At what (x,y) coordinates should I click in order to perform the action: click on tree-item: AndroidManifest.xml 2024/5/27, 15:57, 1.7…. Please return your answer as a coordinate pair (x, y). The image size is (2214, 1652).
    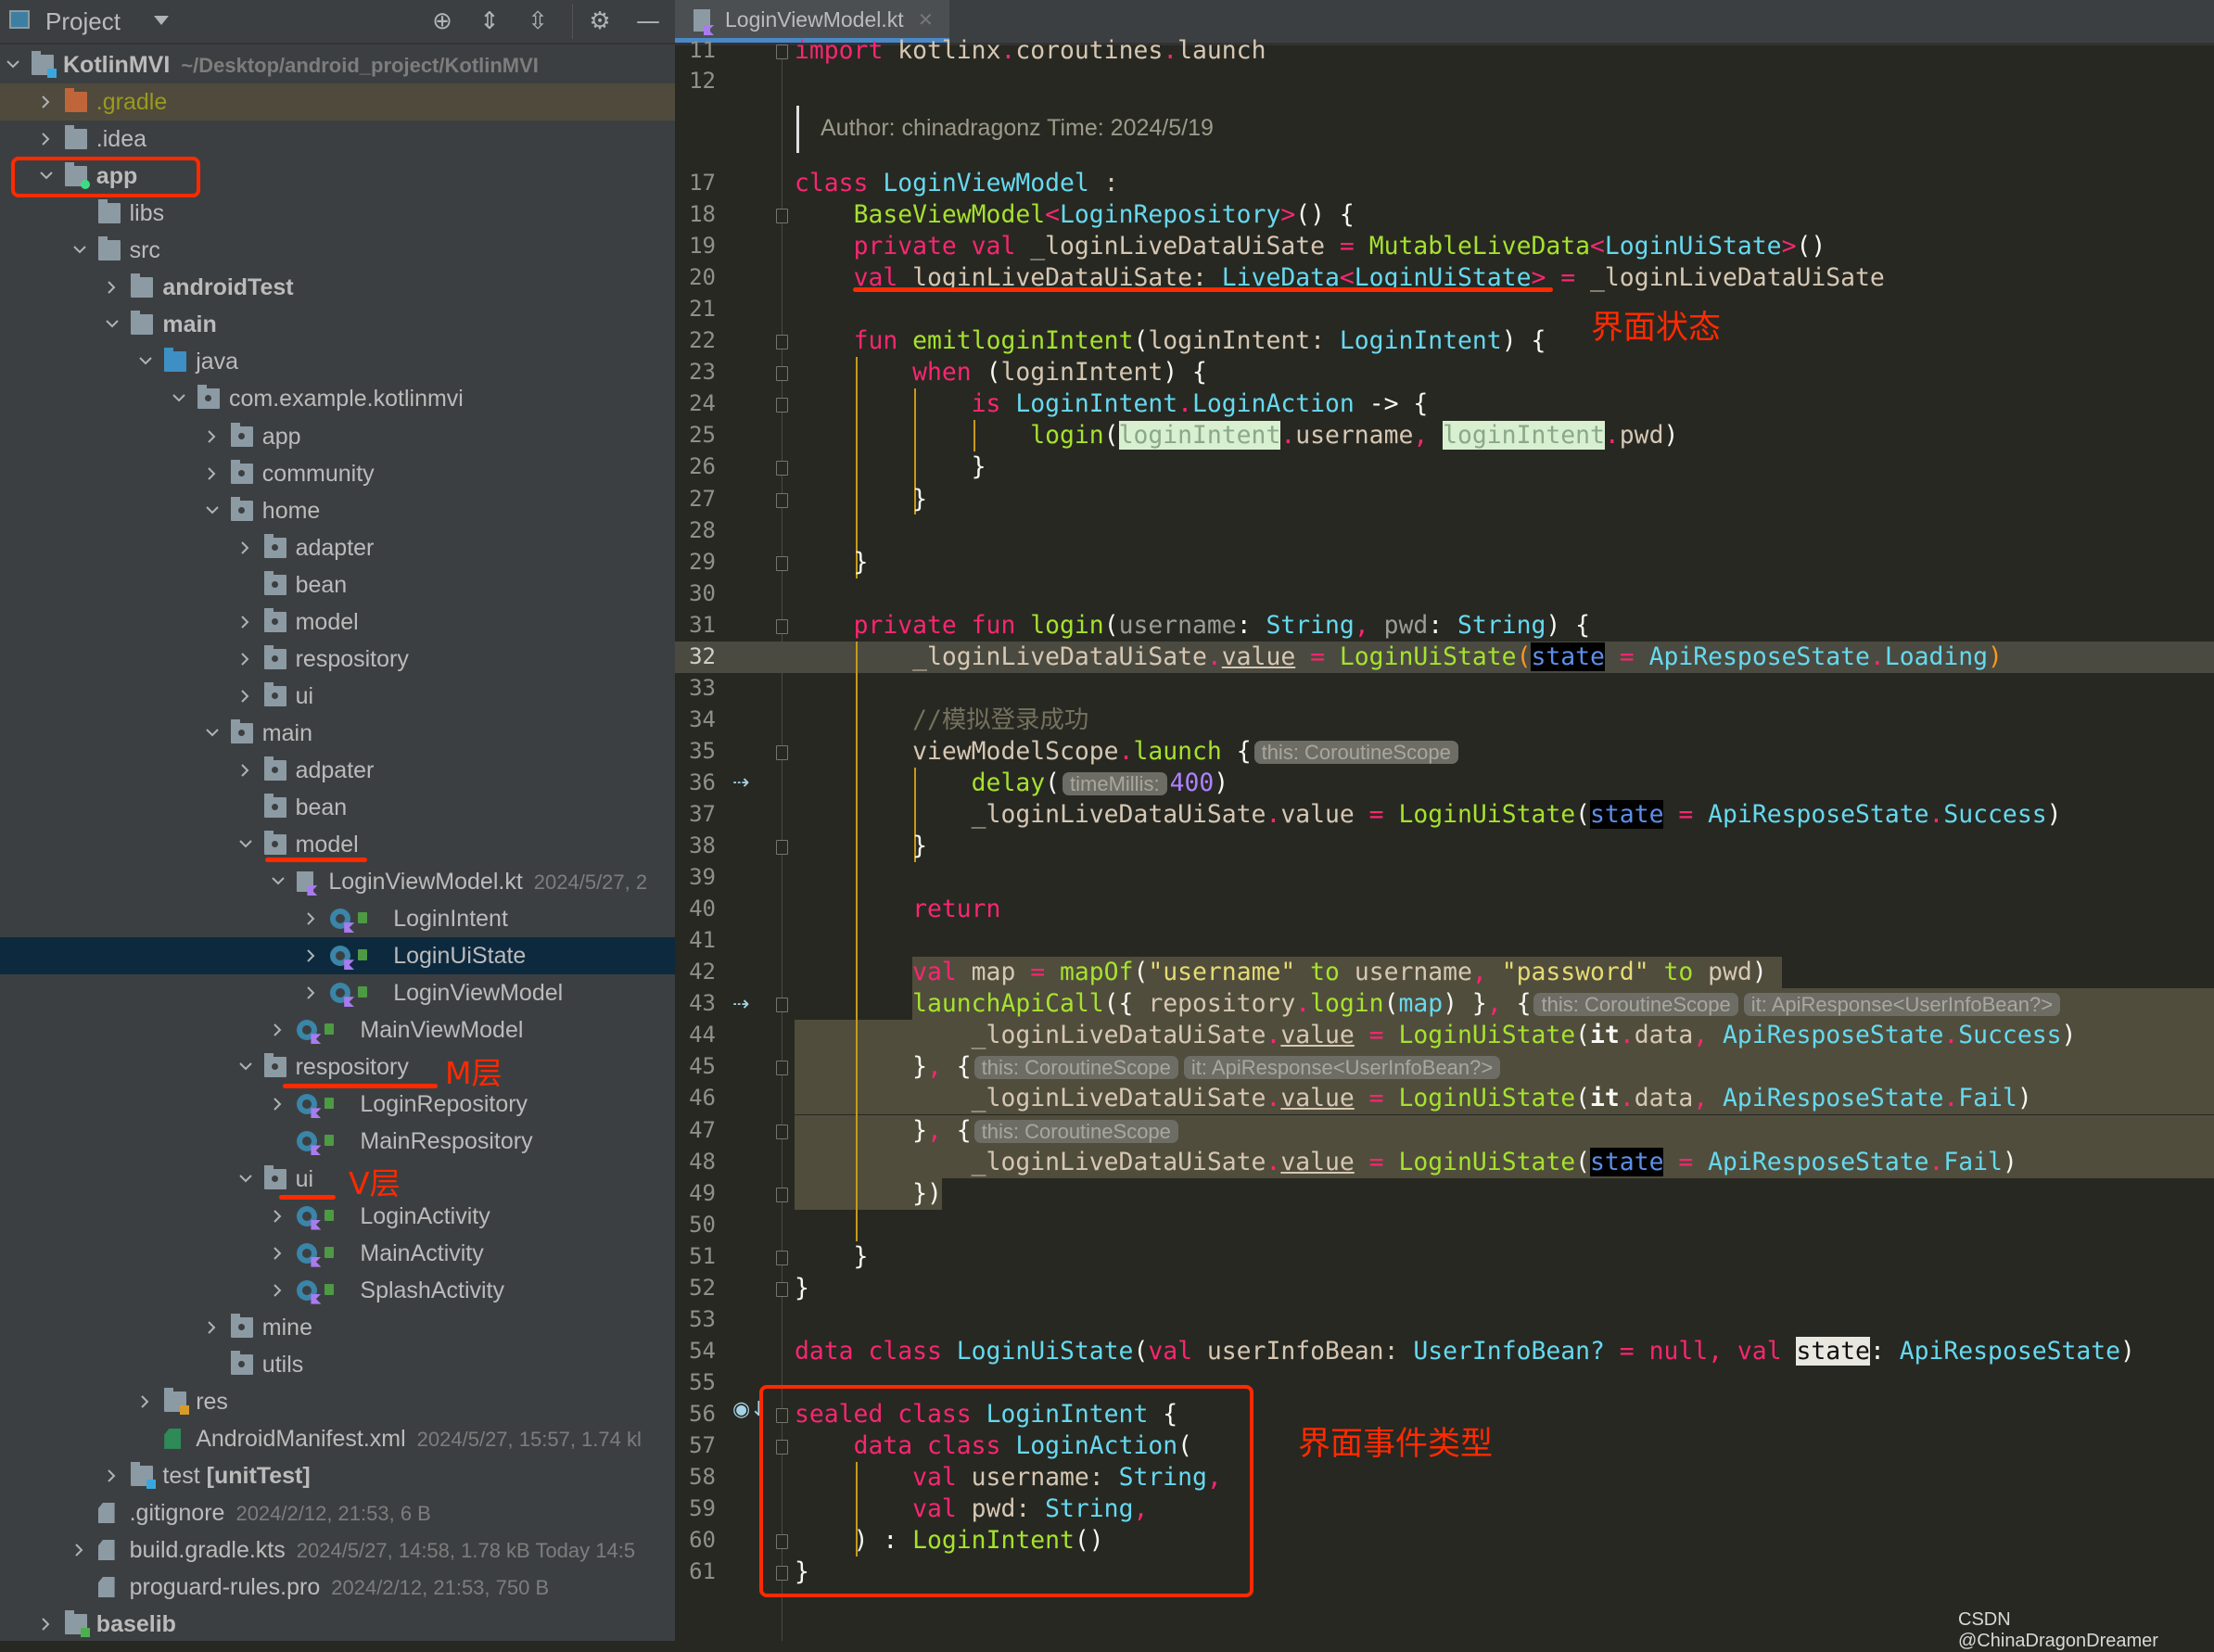
    Looking at the image, I should click on (337, 1438).